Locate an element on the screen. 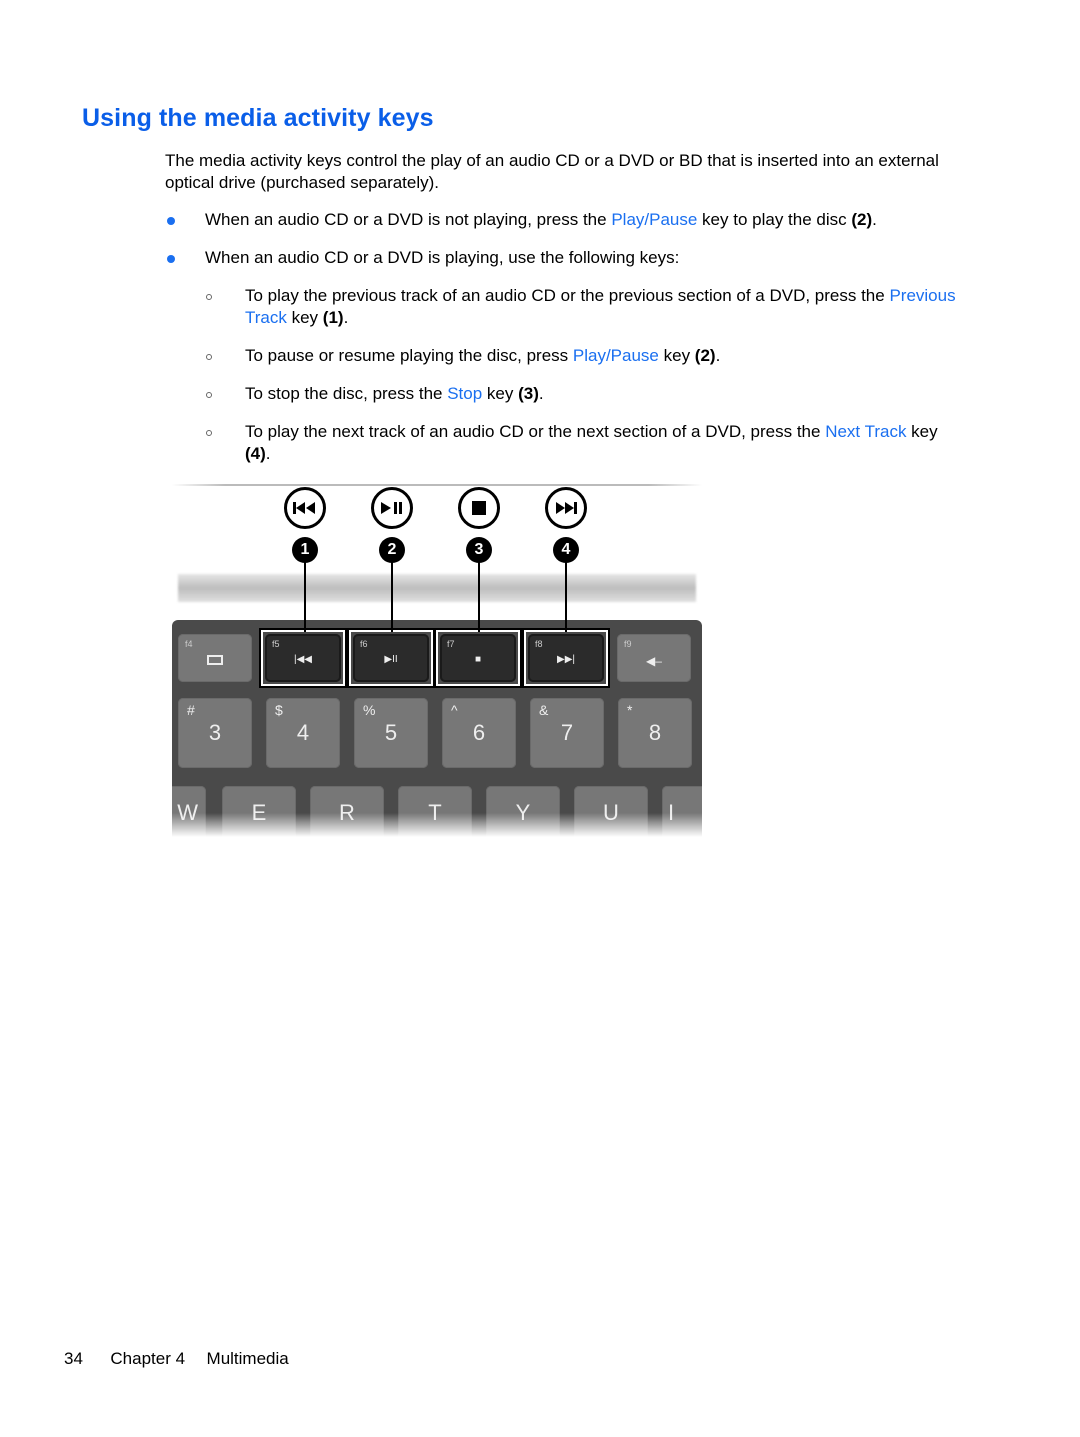 The image size is (1080, 1437). key-main-label: 4 is located at coordinates (303, 732).